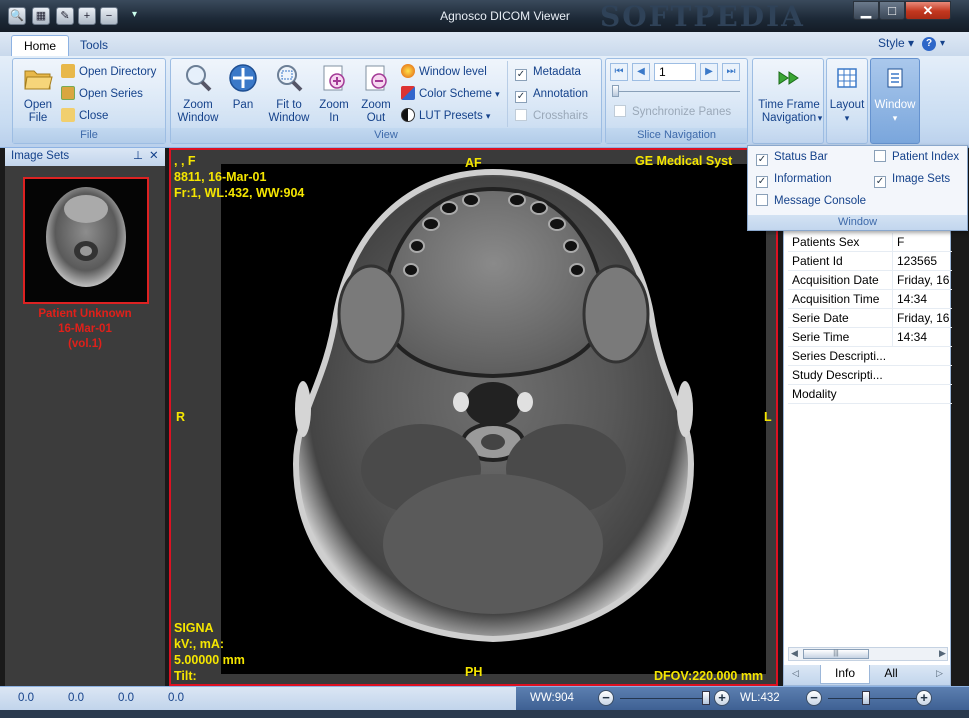 The height and width of the screenshot is (718, 969). Describe the element at coordinates (820, 318) in the screenshot. I see `info-key: Serie Date` at that location.